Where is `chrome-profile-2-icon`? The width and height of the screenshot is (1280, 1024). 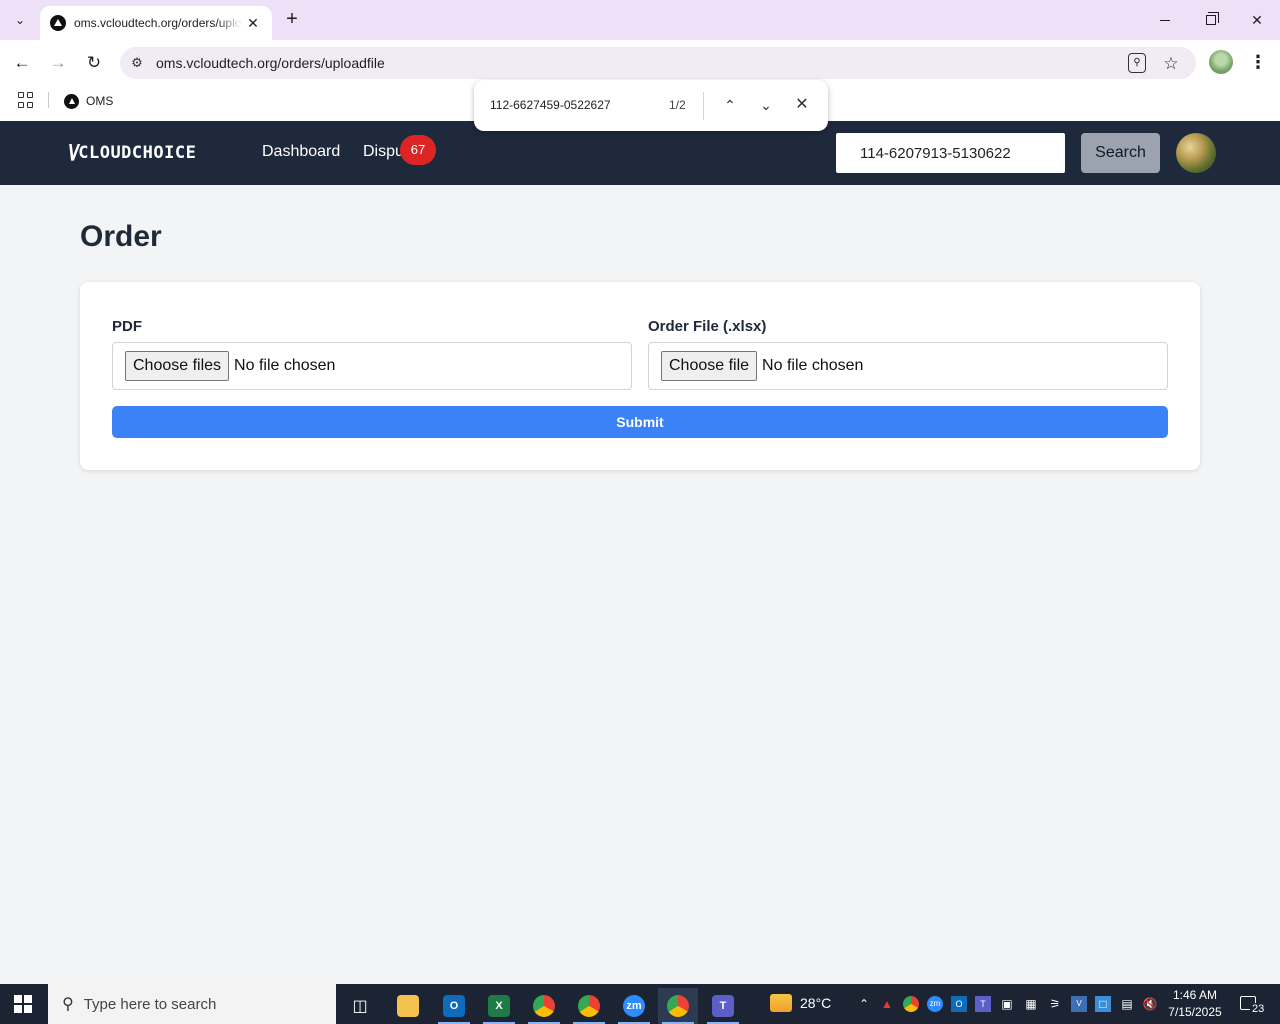
chrome-profile-2-icon is located at coordinates (589, 1006).